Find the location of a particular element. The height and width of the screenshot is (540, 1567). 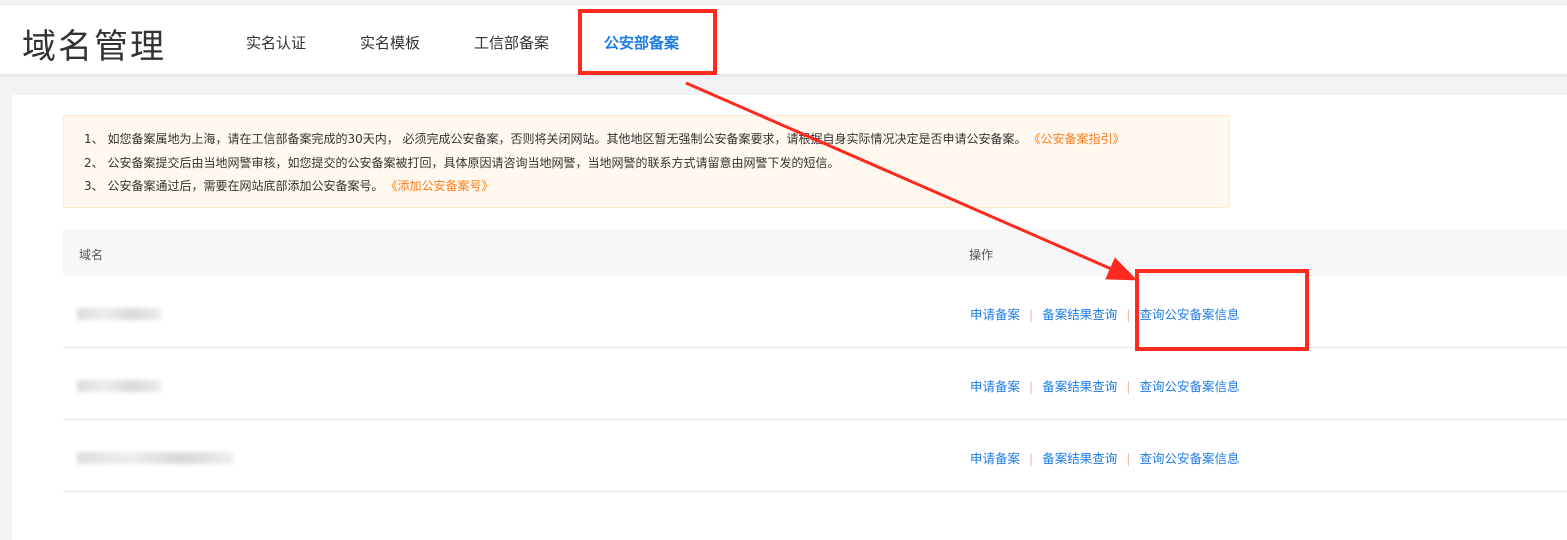

column-actions: 操作 is located at coordinates (981, 255).